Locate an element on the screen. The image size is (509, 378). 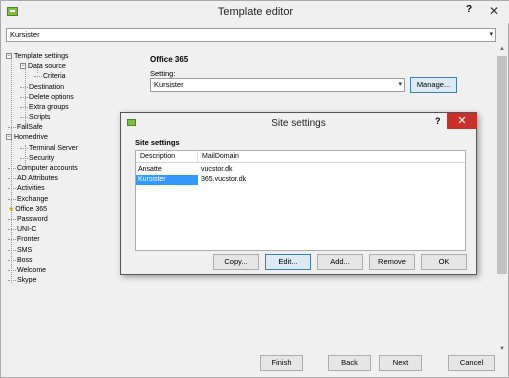
tree-item-destination: Destination is located at coordinates (42, 88).